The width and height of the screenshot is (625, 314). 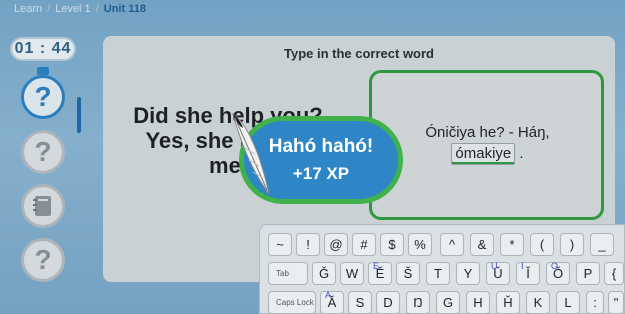 I want to click on exercise-instruction: Type in the correct word, so click(x=358, y=53).